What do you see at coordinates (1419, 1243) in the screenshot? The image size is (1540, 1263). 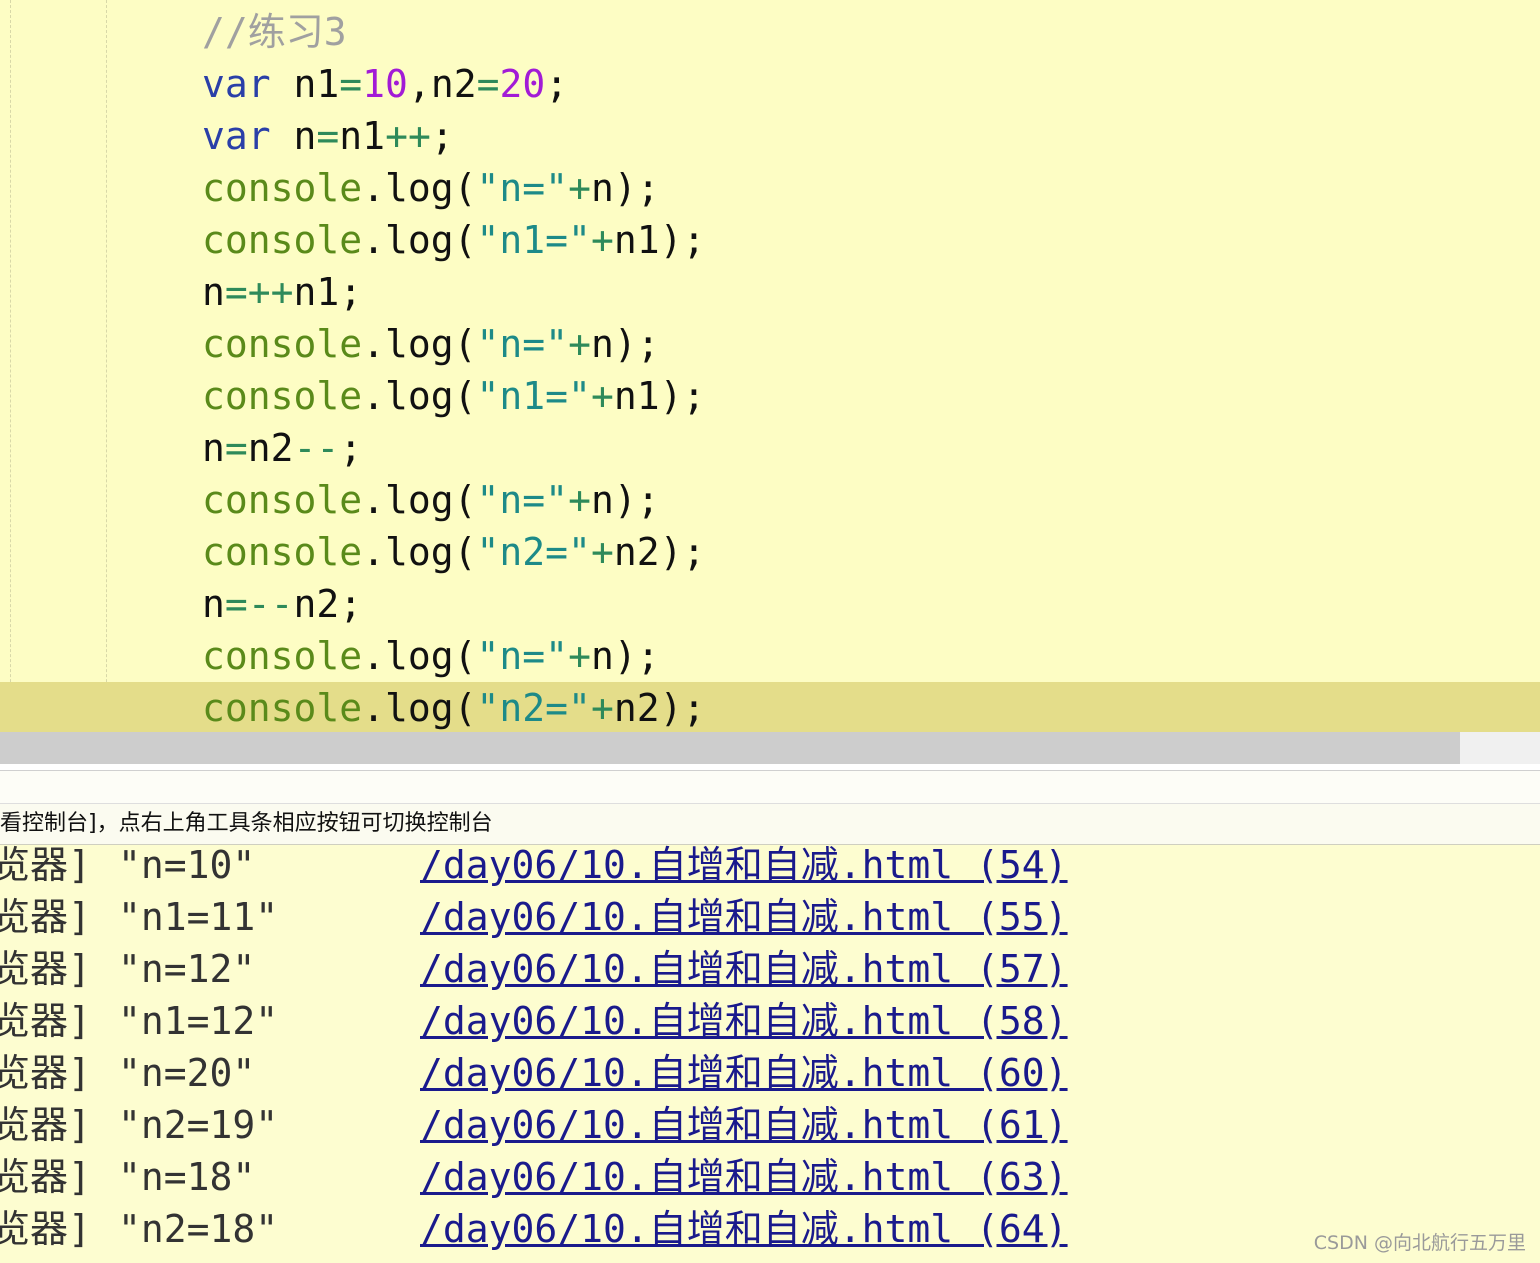 I see `watermark: CSDN @向北航行五万里` at bounding box center [1419, 1243].